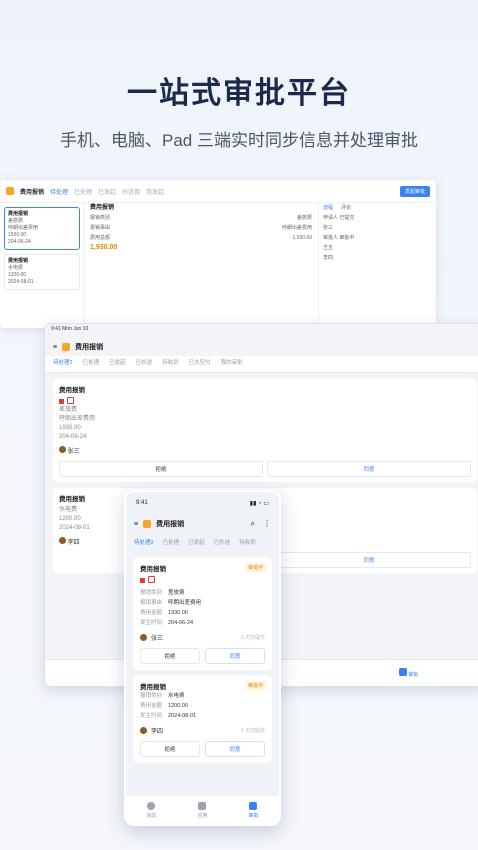  What do you see at coordinates (261, 347) in the screenshot?
I see `tablet-header: ≡ 费用报销` at bounding box center [261, 347].